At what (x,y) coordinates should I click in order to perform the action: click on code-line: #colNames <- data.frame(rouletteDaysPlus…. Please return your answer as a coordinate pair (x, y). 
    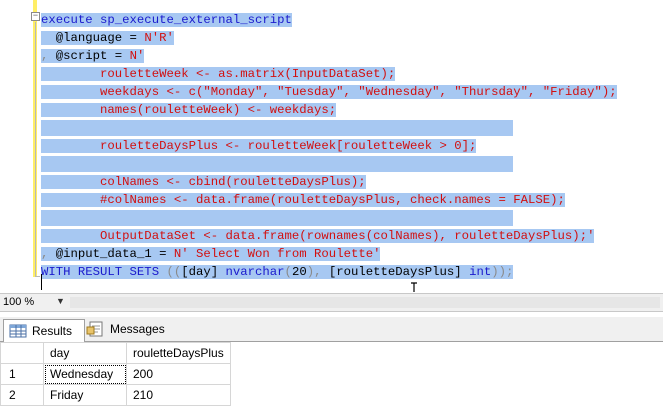
    Looking at the image, I should click on (329, 200).